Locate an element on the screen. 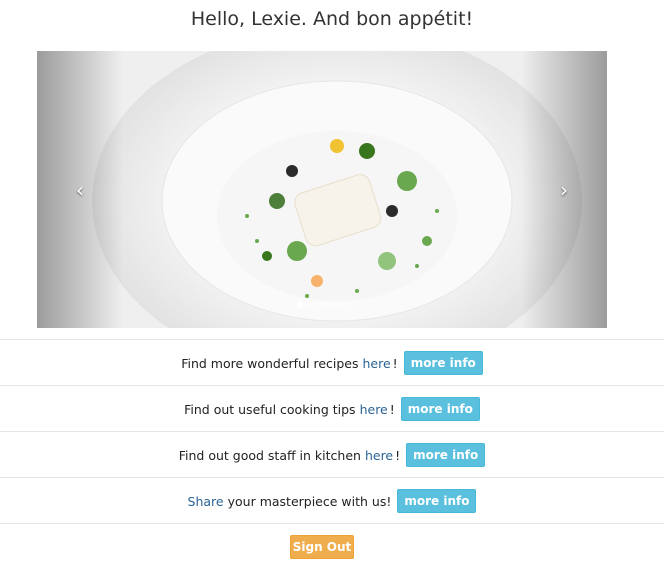 This screenshot has width=664, height=587. carousel-prev-button: ‹ is located at coordinates (80, 189).